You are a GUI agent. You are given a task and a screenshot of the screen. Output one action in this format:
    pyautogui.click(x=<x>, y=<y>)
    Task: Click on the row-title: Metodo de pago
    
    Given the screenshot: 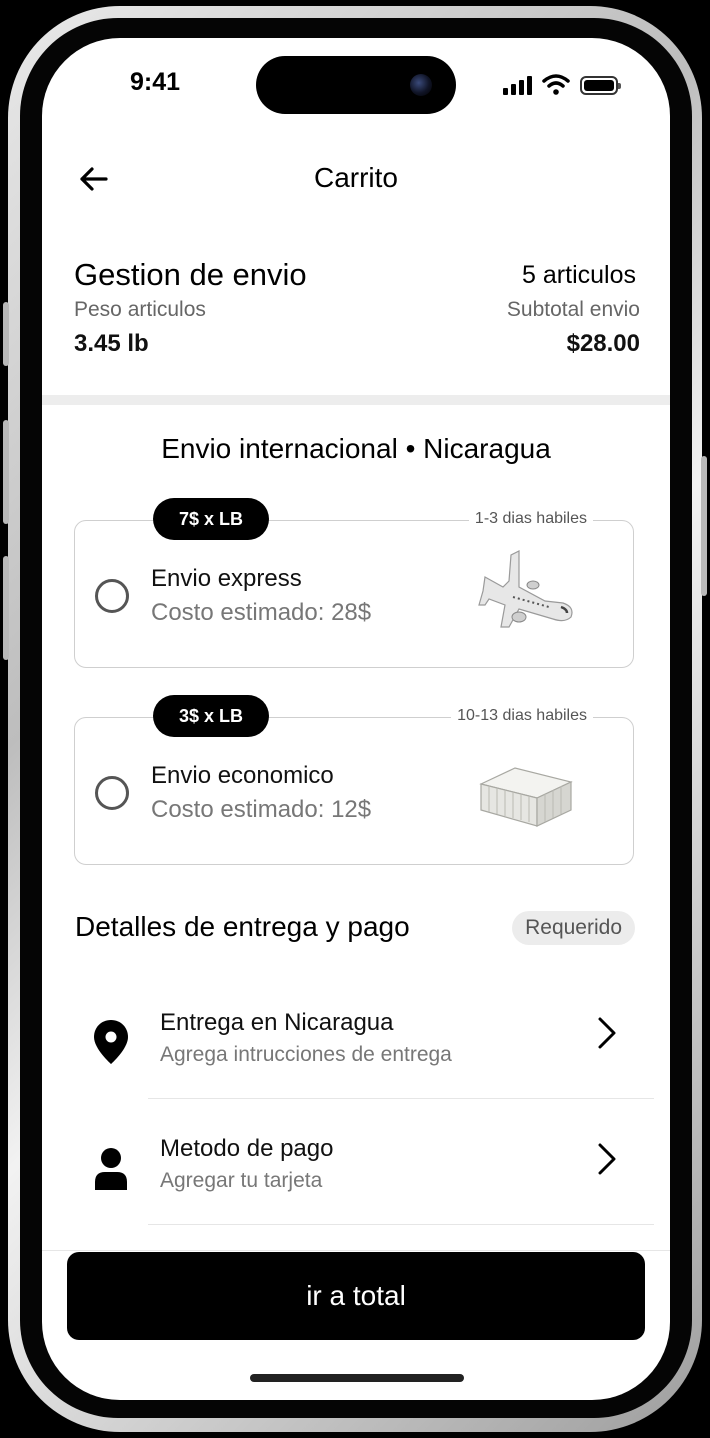 What is the action you would take?
    pyautogui.click(x=247, y=1148)
    